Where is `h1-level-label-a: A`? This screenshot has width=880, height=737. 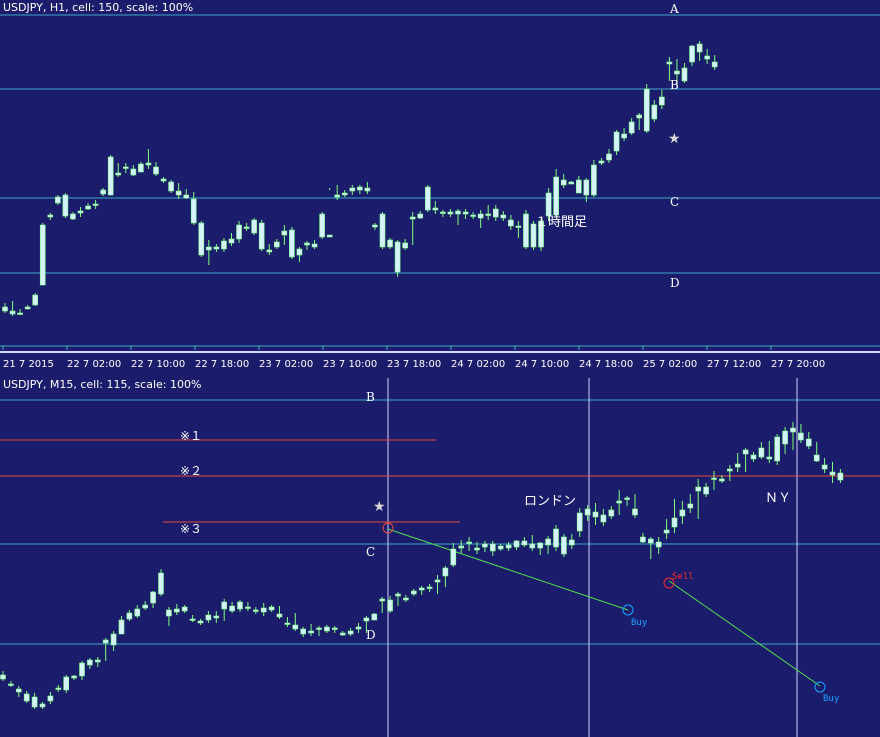 h1-level-label-a: A is located at coordinates (674, 9).